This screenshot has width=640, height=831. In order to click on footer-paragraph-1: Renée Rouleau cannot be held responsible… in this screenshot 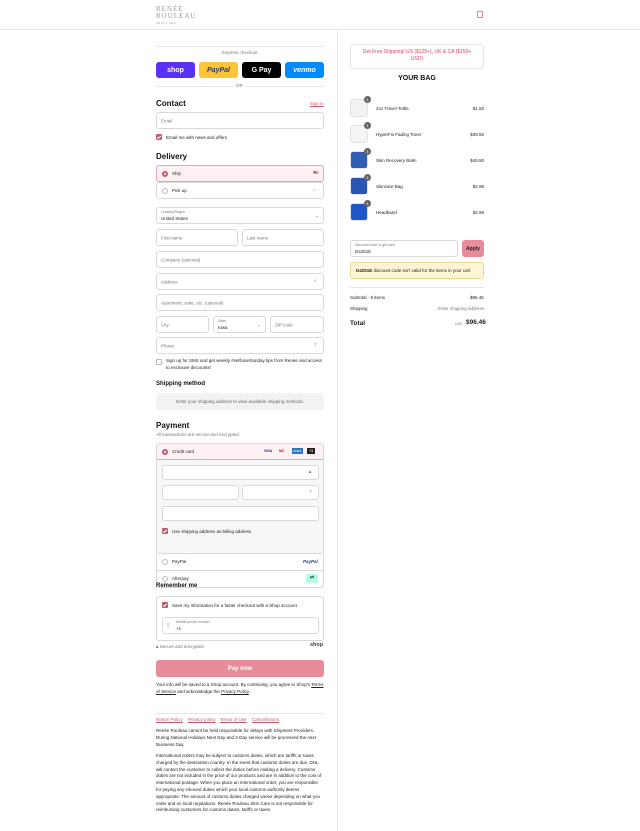, I will do `click(236, 737)`.